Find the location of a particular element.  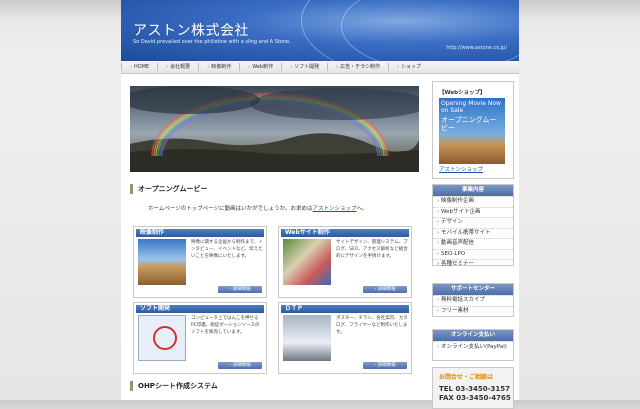

nav-label: ソフト開発 is located at coordinates (307, 67).